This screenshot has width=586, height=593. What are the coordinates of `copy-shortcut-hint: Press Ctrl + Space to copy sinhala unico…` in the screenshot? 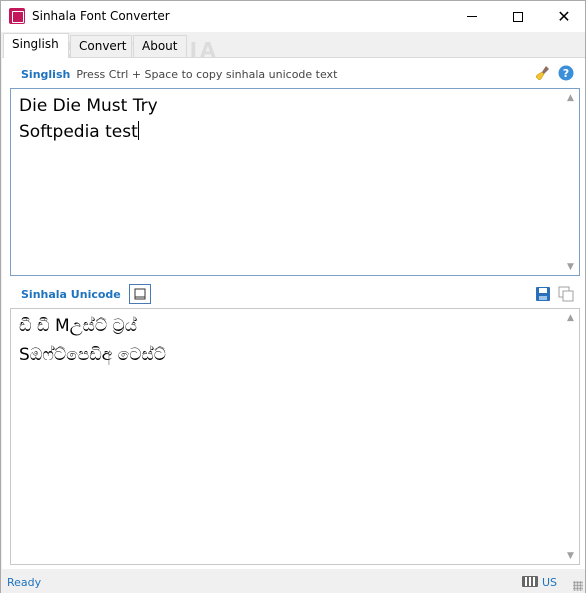 It's located at (207, 74).